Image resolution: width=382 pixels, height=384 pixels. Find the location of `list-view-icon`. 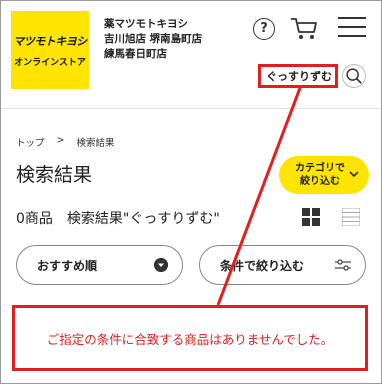

list-view-icon is located at coordinates (351, 217).